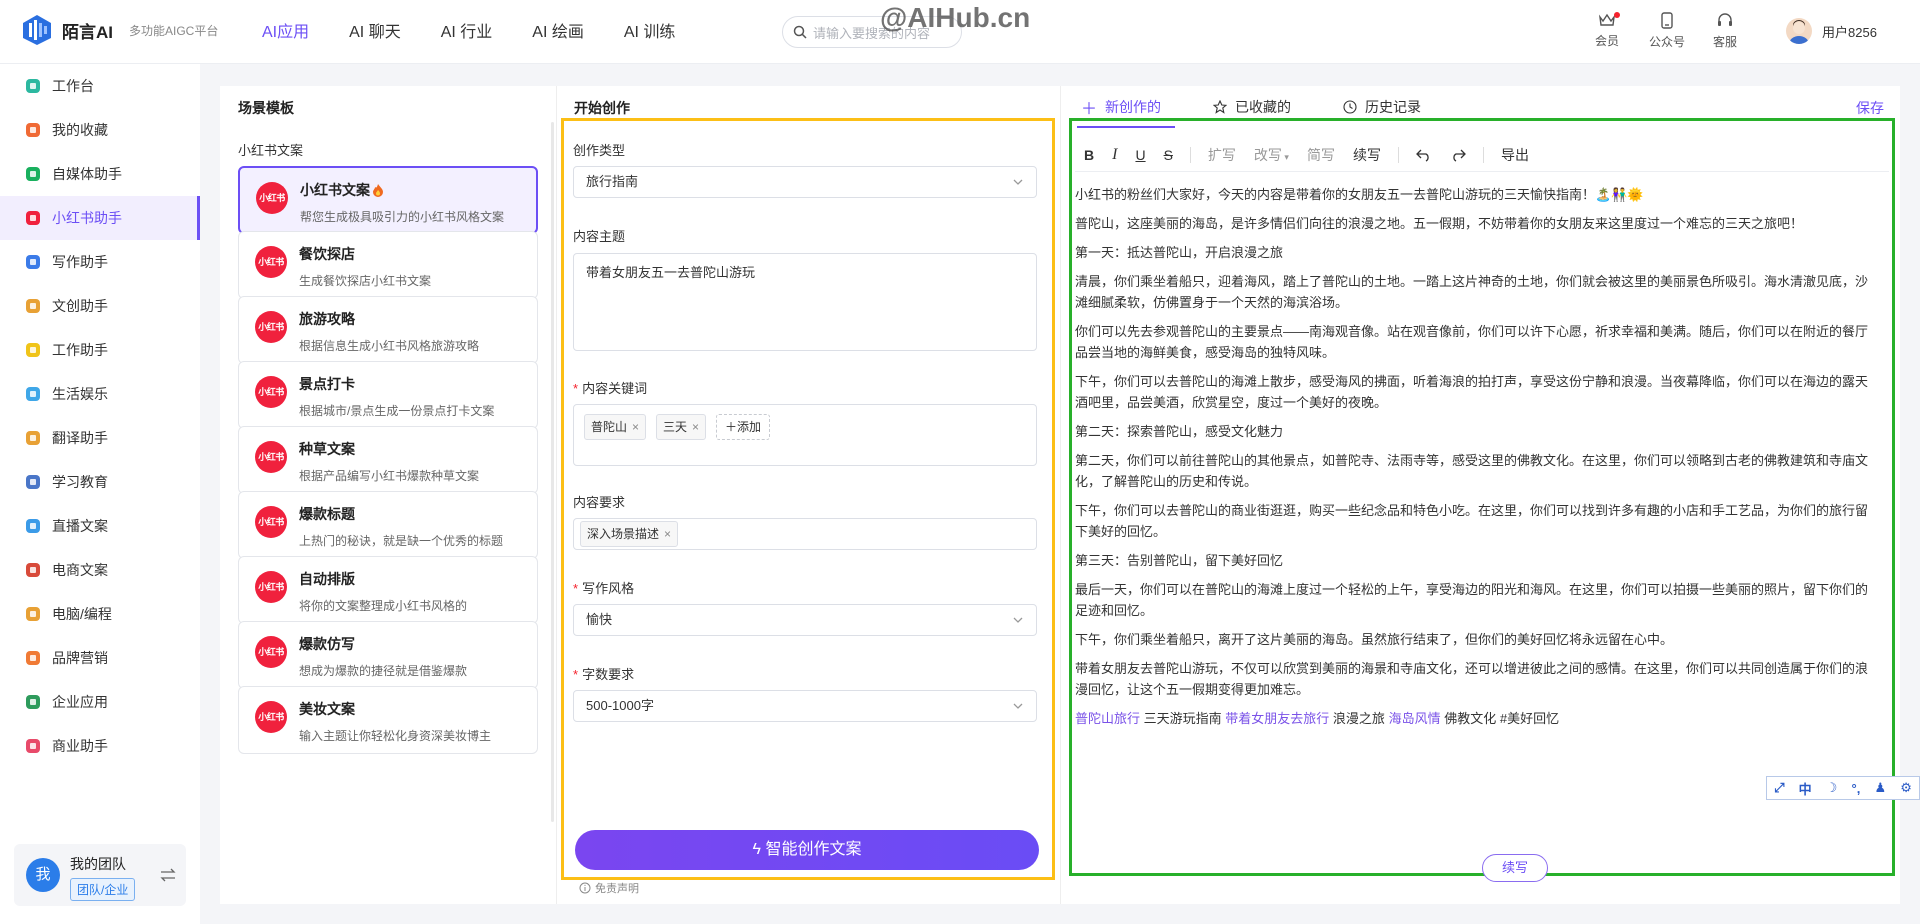  What do you see at coordinates (610, 388) in the screenshot?
I see `keywords-label: * 内容关键词` at bounding box center [610, 388].